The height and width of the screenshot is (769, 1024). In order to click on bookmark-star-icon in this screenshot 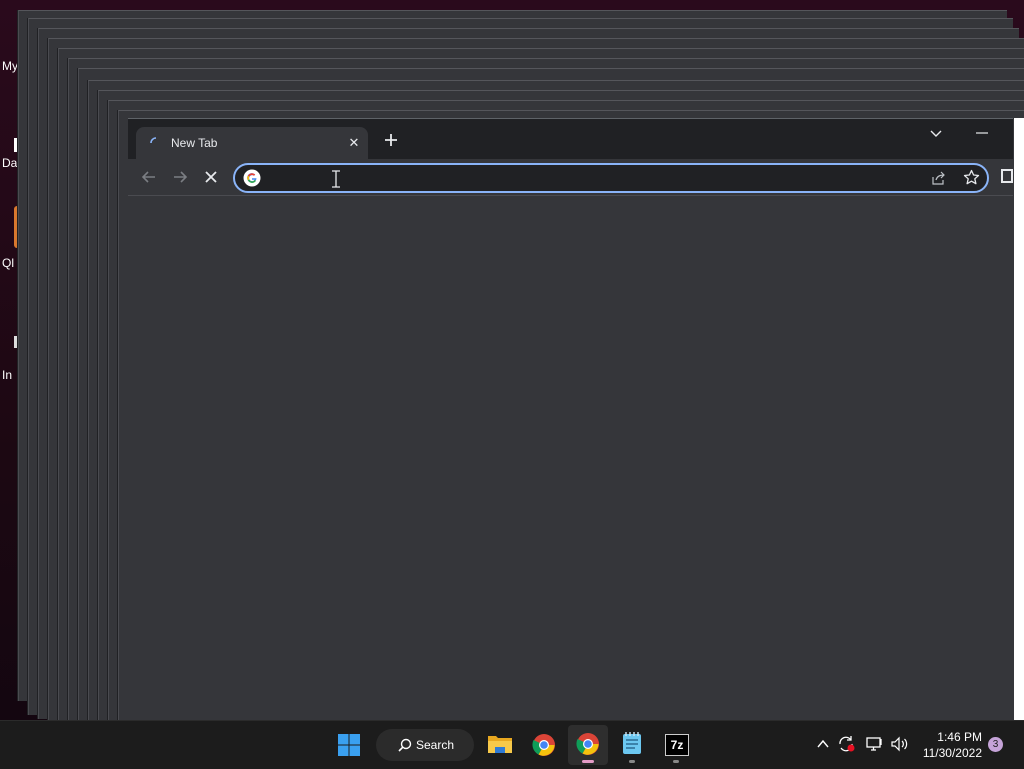, I will do `click(971, 177)`.